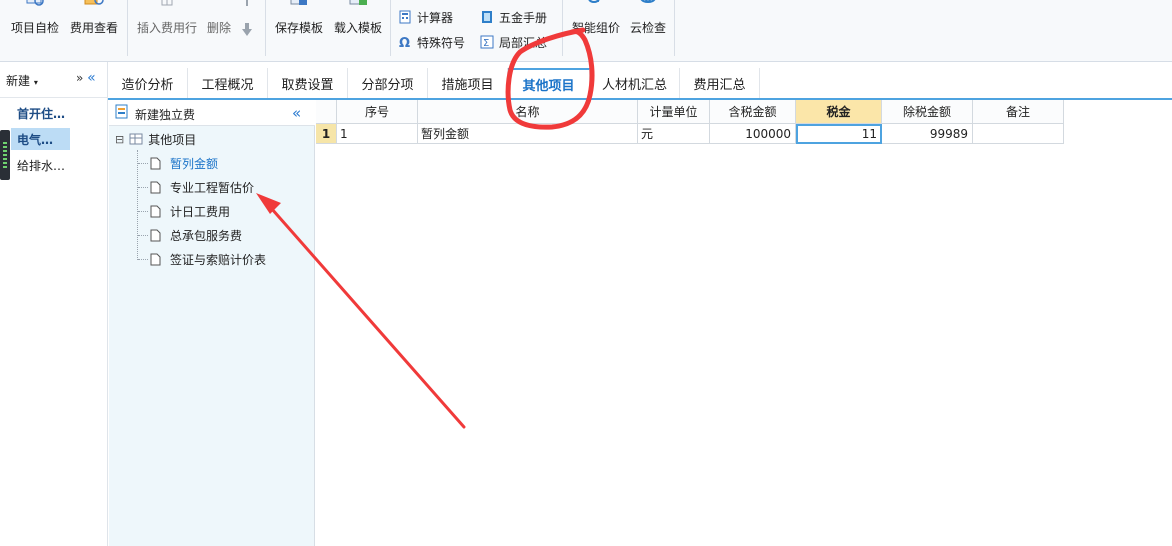 Image resolution: width=1172 pixels, height=546 pixels. What do you see at coordinates (247, 20) in the screenshot?
I see `move-up-down-icon` at bounding box center [247, 20].